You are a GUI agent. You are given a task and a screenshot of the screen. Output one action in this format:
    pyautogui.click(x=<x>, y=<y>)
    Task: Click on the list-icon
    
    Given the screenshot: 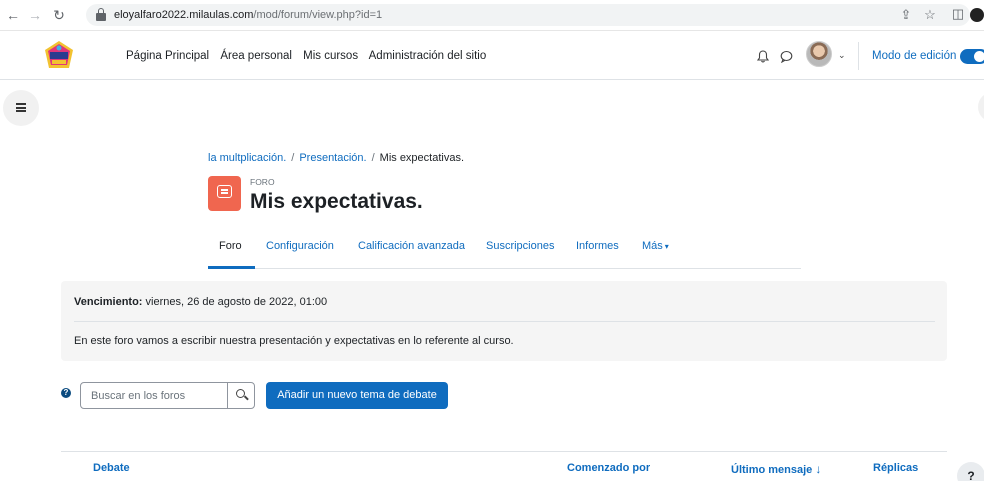 What is the action you would take?
    pyautogui.click(x=21, y=107)
    